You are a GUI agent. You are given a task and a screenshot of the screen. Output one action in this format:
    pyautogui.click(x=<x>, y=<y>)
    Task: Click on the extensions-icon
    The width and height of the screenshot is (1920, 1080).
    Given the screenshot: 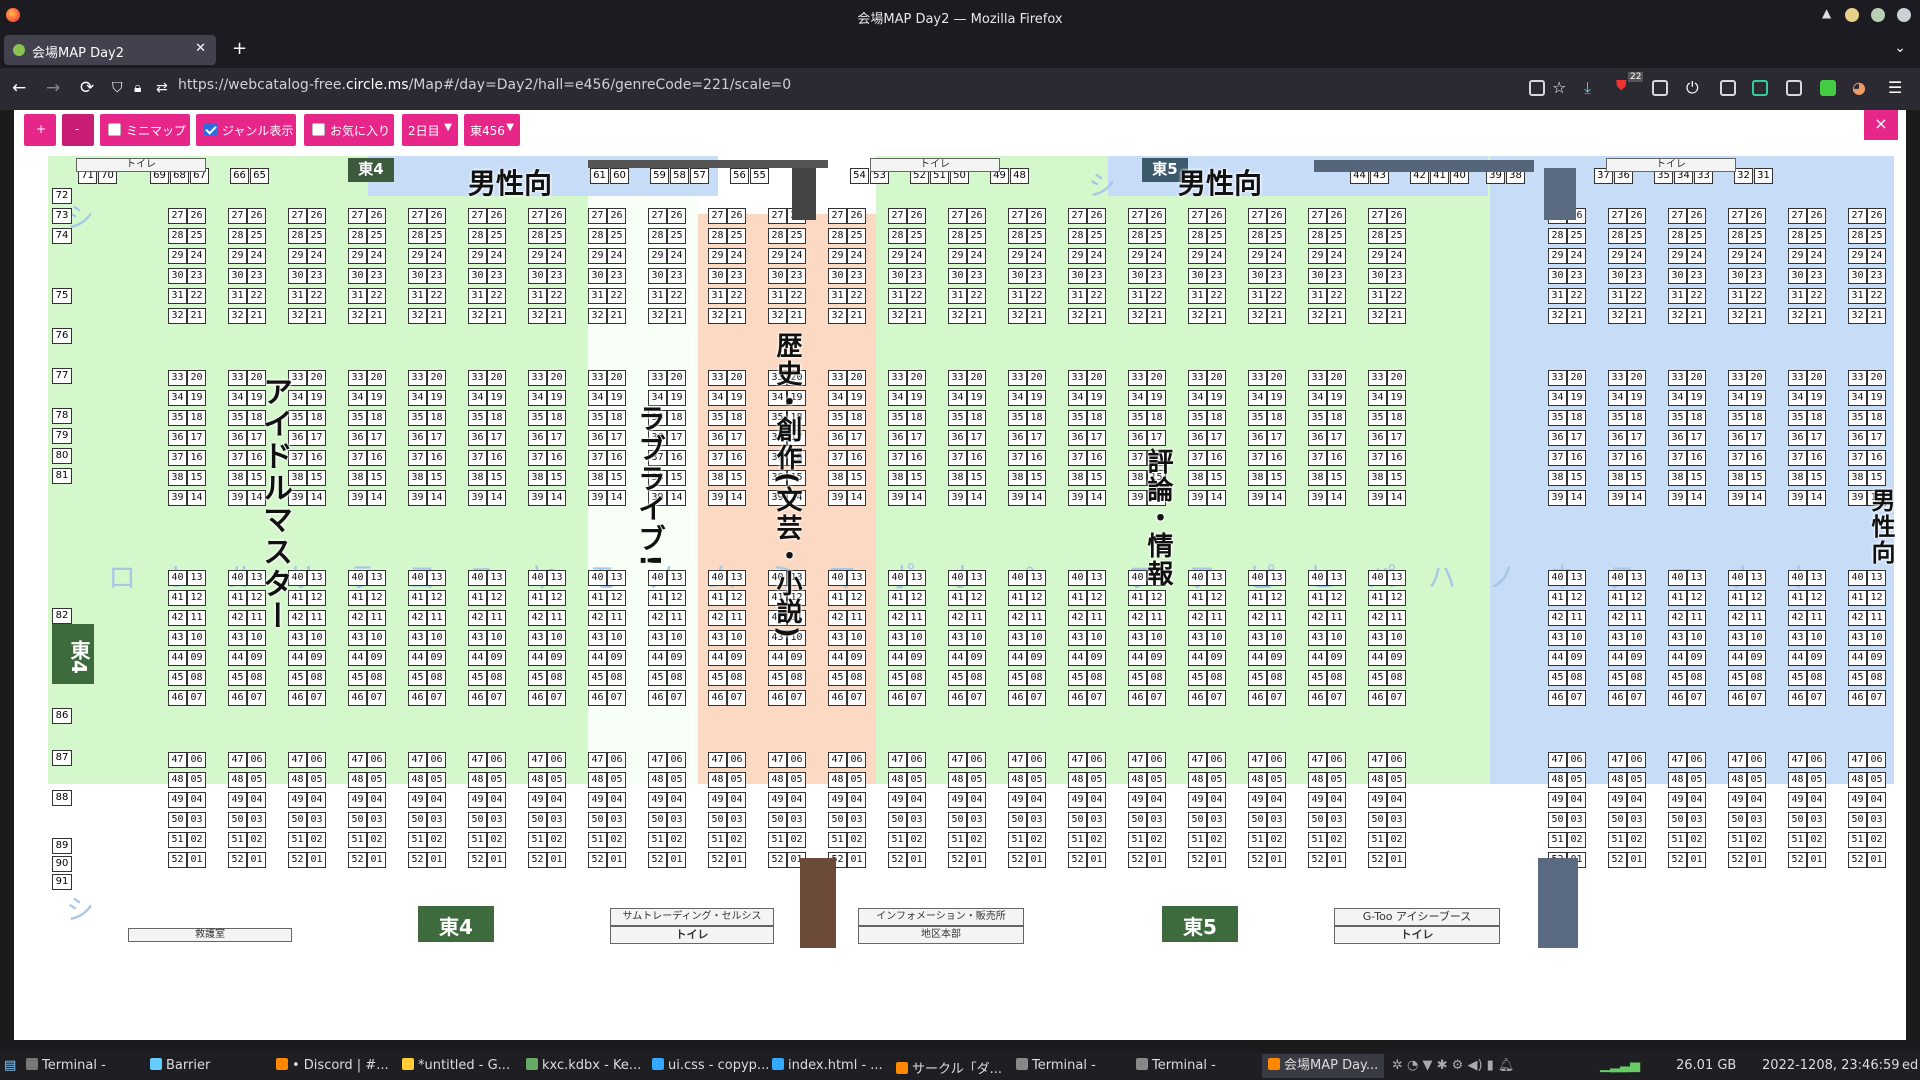 What is the action you would take?
    pyautogui.click(x=1660, y=88)
    